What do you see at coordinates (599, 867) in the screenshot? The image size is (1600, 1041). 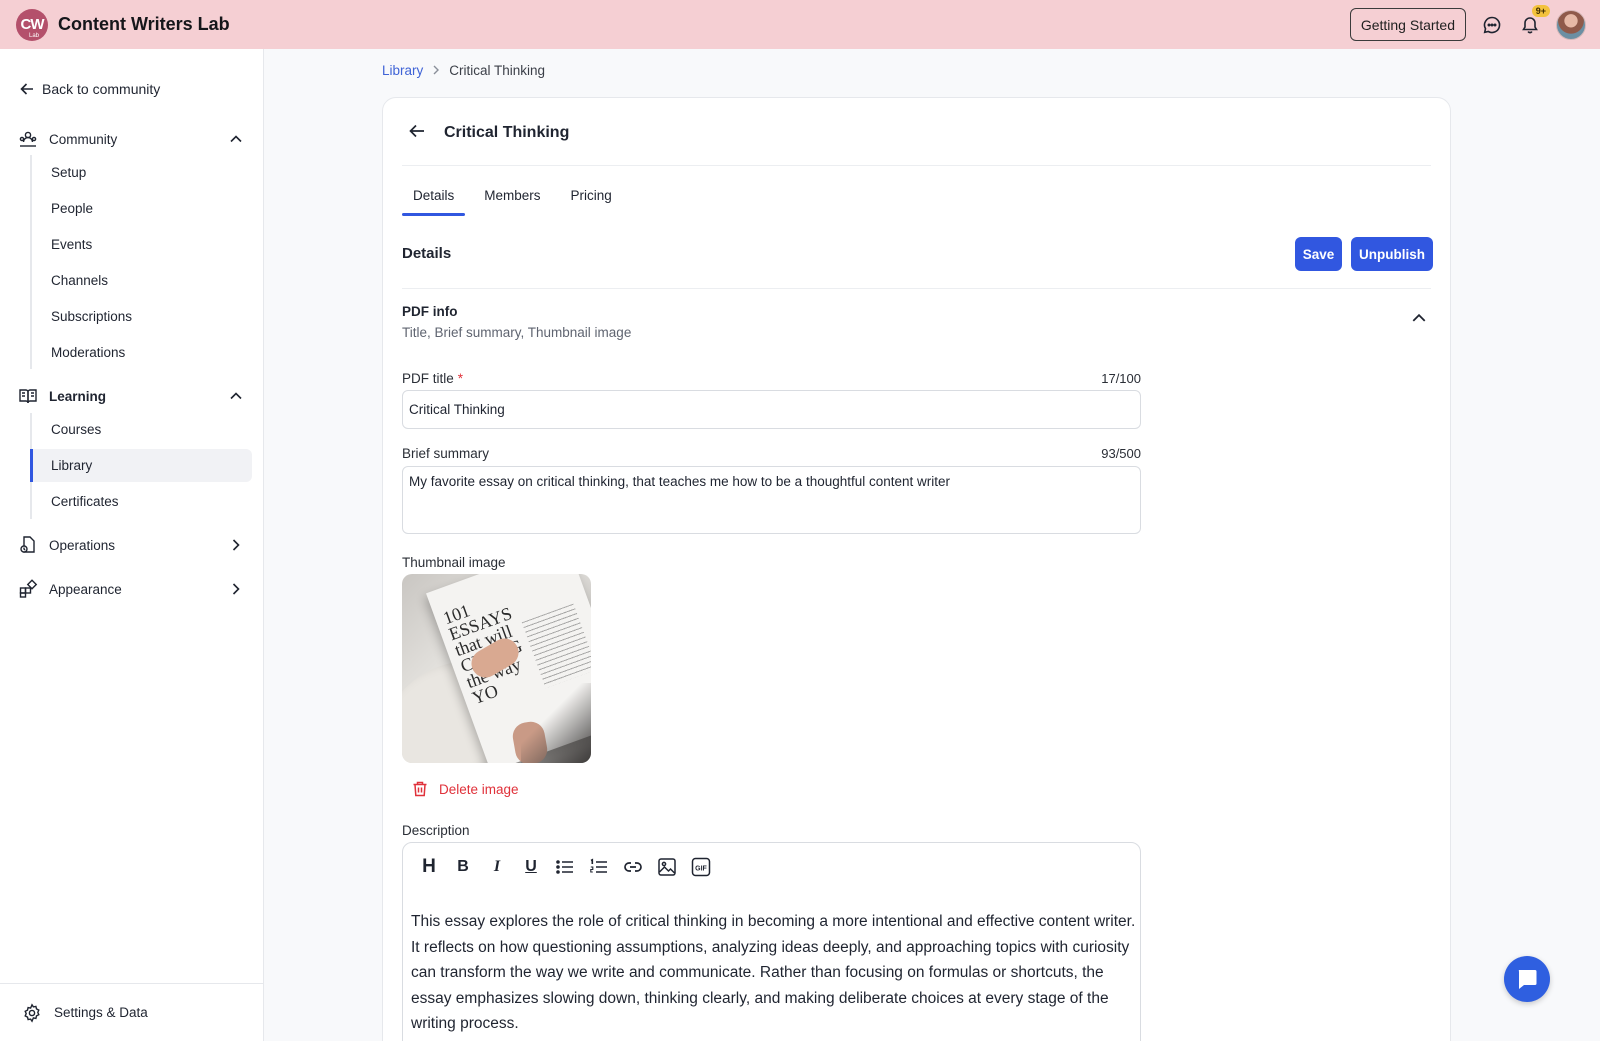 I see `numbered-list-icon` at bounding box center [599, 867].